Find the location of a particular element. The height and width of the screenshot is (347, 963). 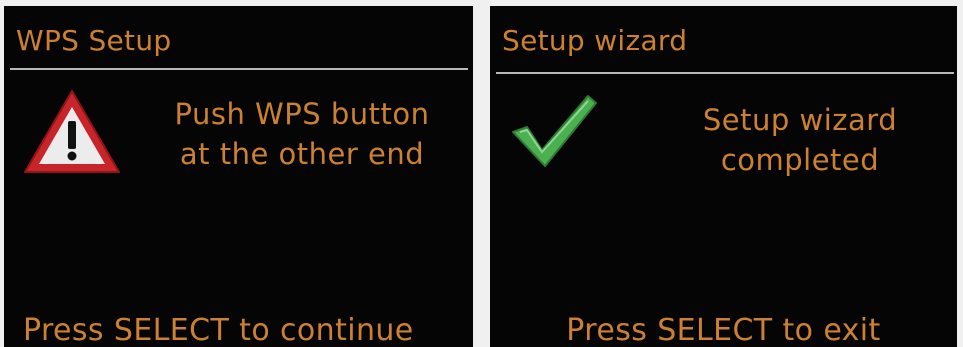

continue-prompt: Press SELECT to continue is located at coordinates (218, 330).